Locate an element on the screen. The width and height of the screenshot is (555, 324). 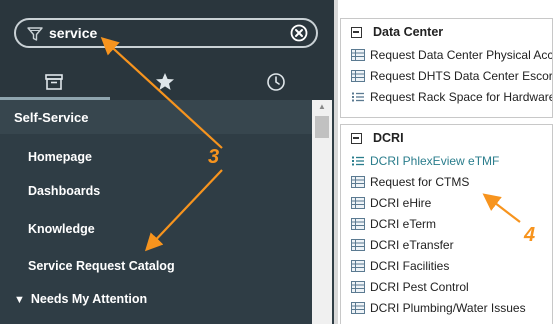
application-needs-my-attention: ▼ Needs My Attention is located at coordinates (80, 299).